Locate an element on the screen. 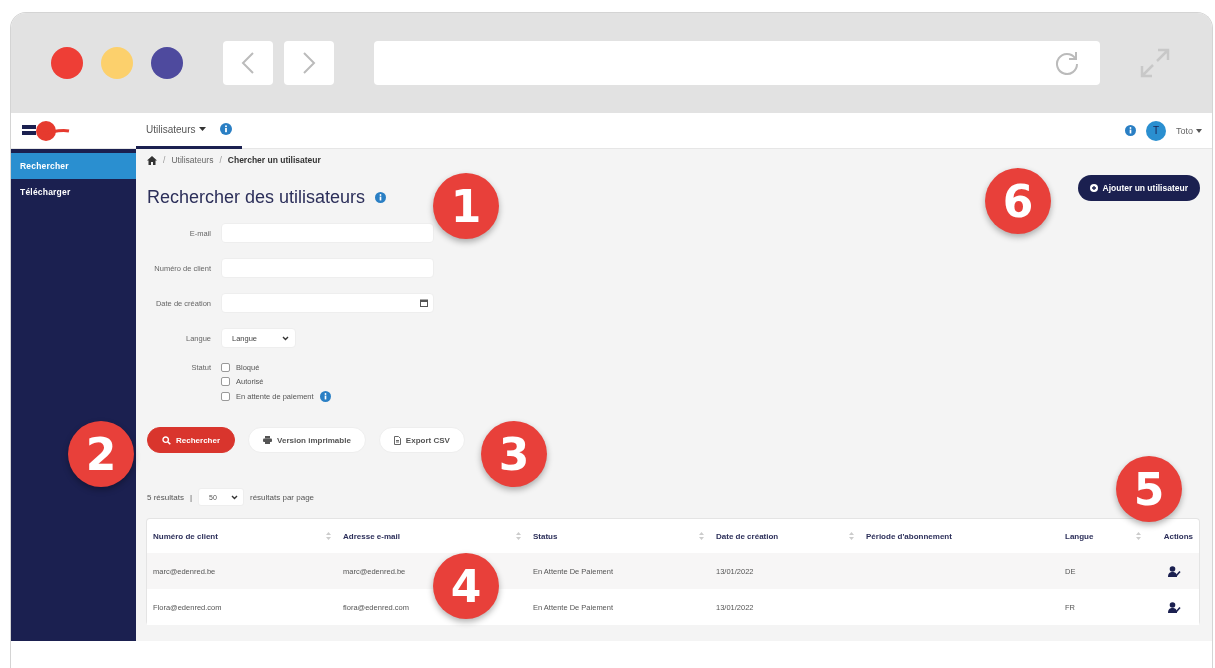  document-icon is located at coordinates (397, 440).